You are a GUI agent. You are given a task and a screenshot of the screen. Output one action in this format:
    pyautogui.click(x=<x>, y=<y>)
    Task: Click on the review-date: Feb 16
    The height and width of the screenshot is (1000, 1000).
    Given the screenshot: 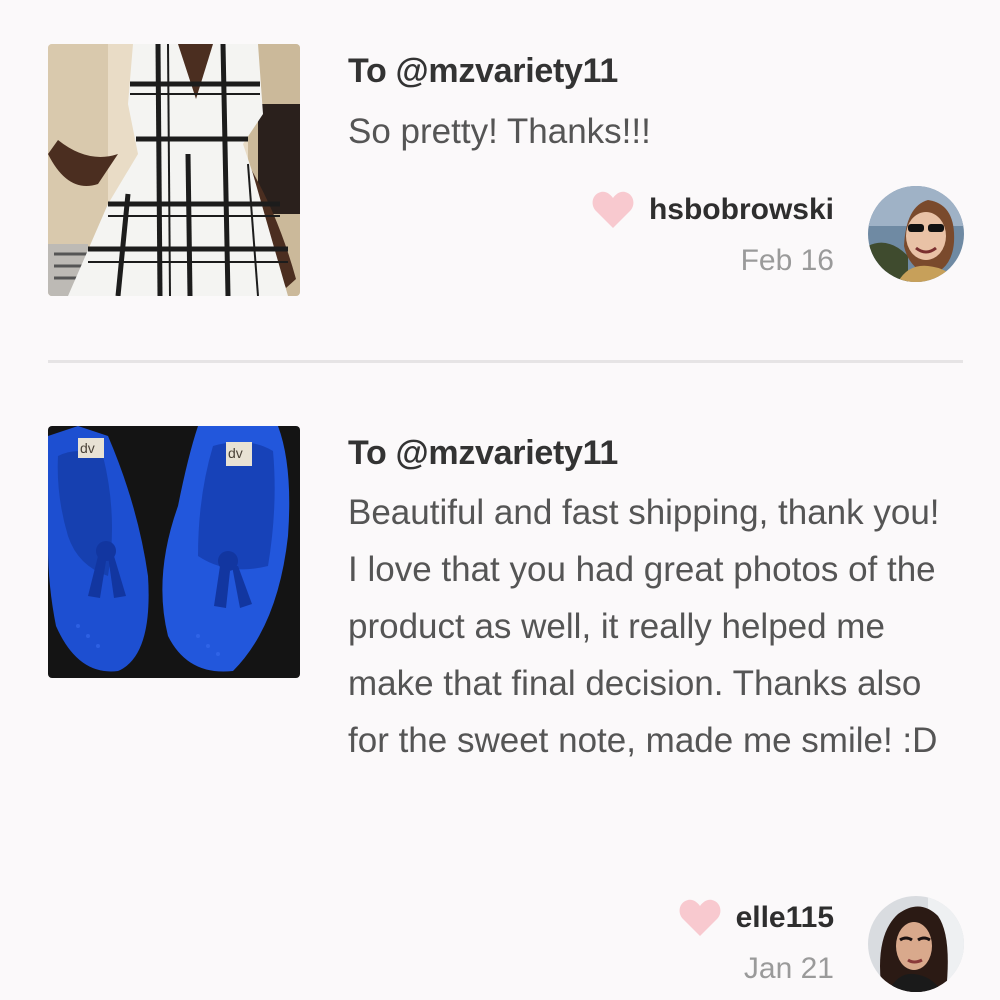 What is the action you would take?
    pyautogui.click(x=787, y=260)
    